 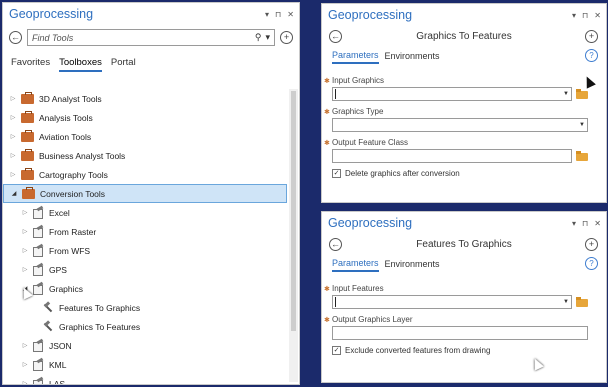 What do you see at coordinates (336, 350) in the screenshot?
I see `exclude-features-checkbox: ✓` at bounding box center [336, 350].